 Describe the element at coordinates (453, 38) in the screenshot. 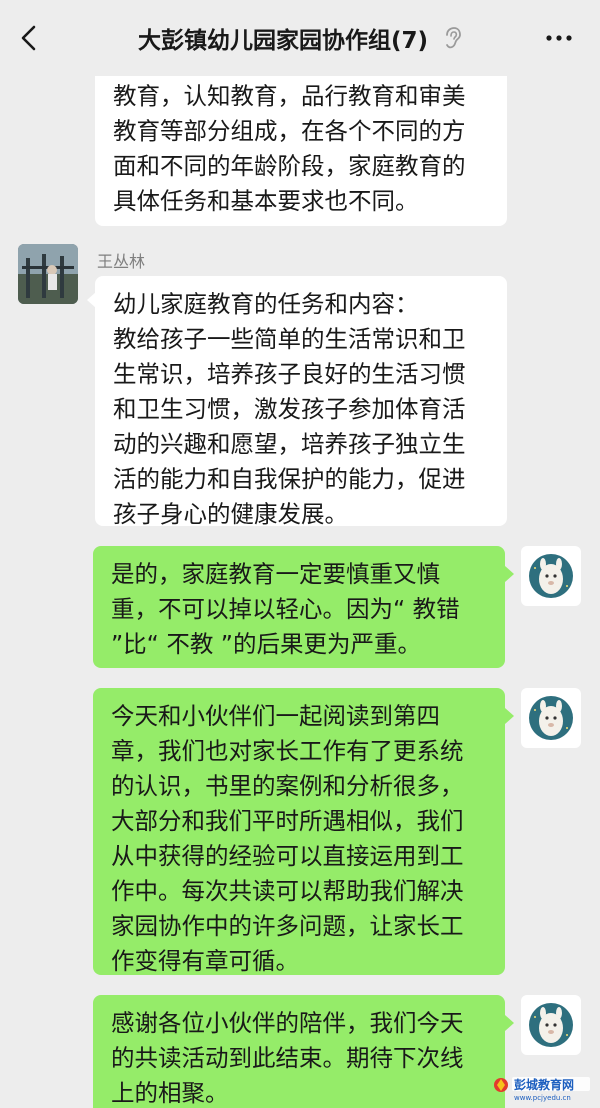

I see `ear-icon` at that location.